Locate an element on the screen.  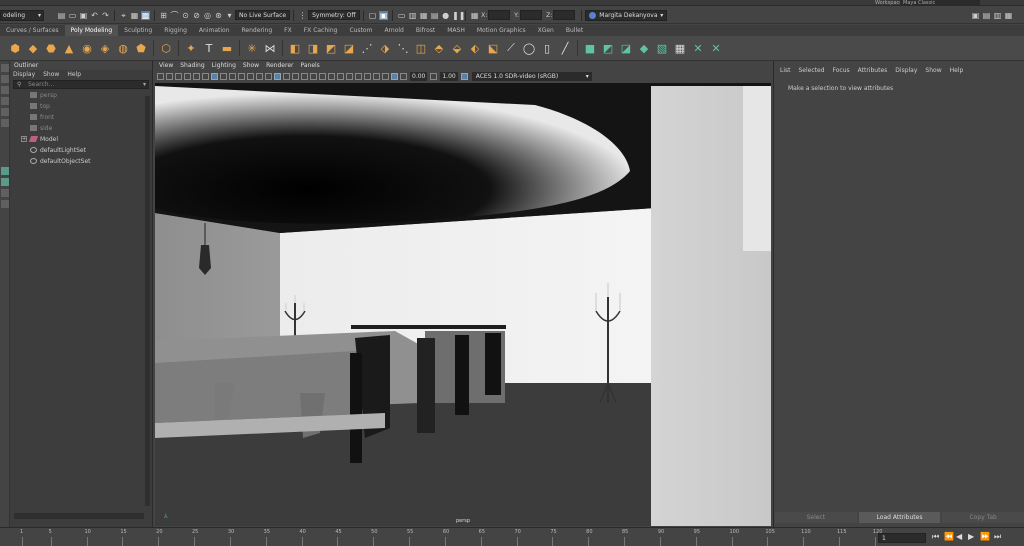
select-component-icon: ▩ is located at coordinates (145, 15).